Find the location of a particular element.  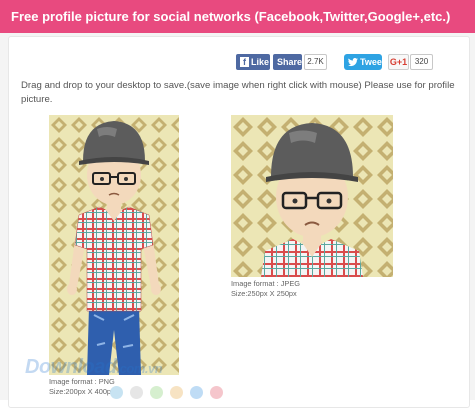

facebook-share-button: Share is located at coordinates (287, 62).